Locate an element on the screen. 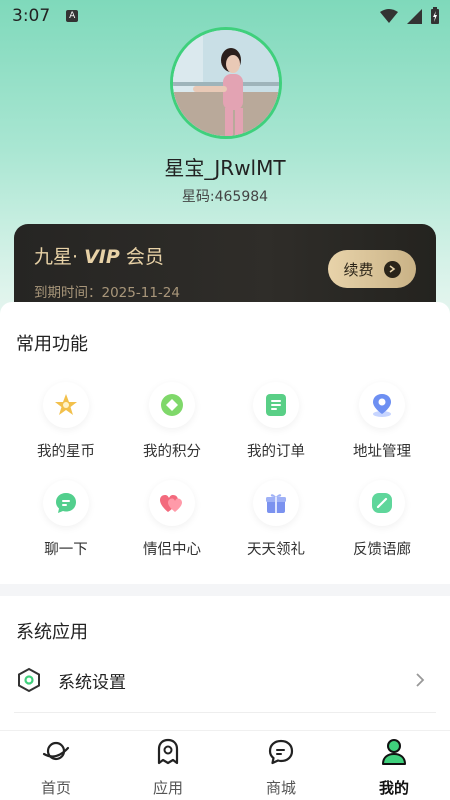 The height and width of the screenshot is (800, 450). nav-label: 首页 is located at coordinates (55, 788).